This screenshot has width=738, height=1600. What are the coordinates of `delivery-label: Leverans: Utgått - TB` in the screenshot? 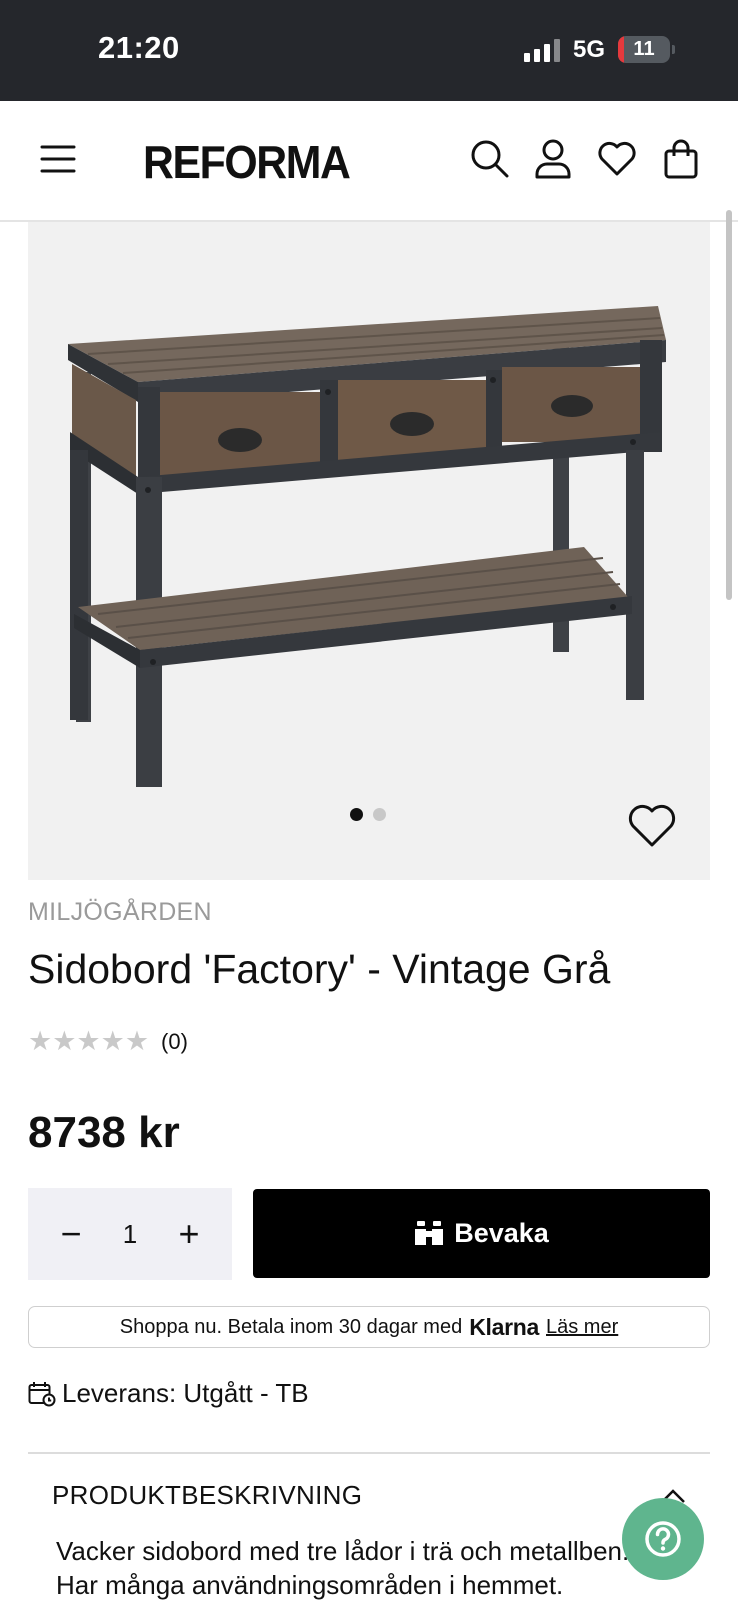 It's located at (185, 1393).